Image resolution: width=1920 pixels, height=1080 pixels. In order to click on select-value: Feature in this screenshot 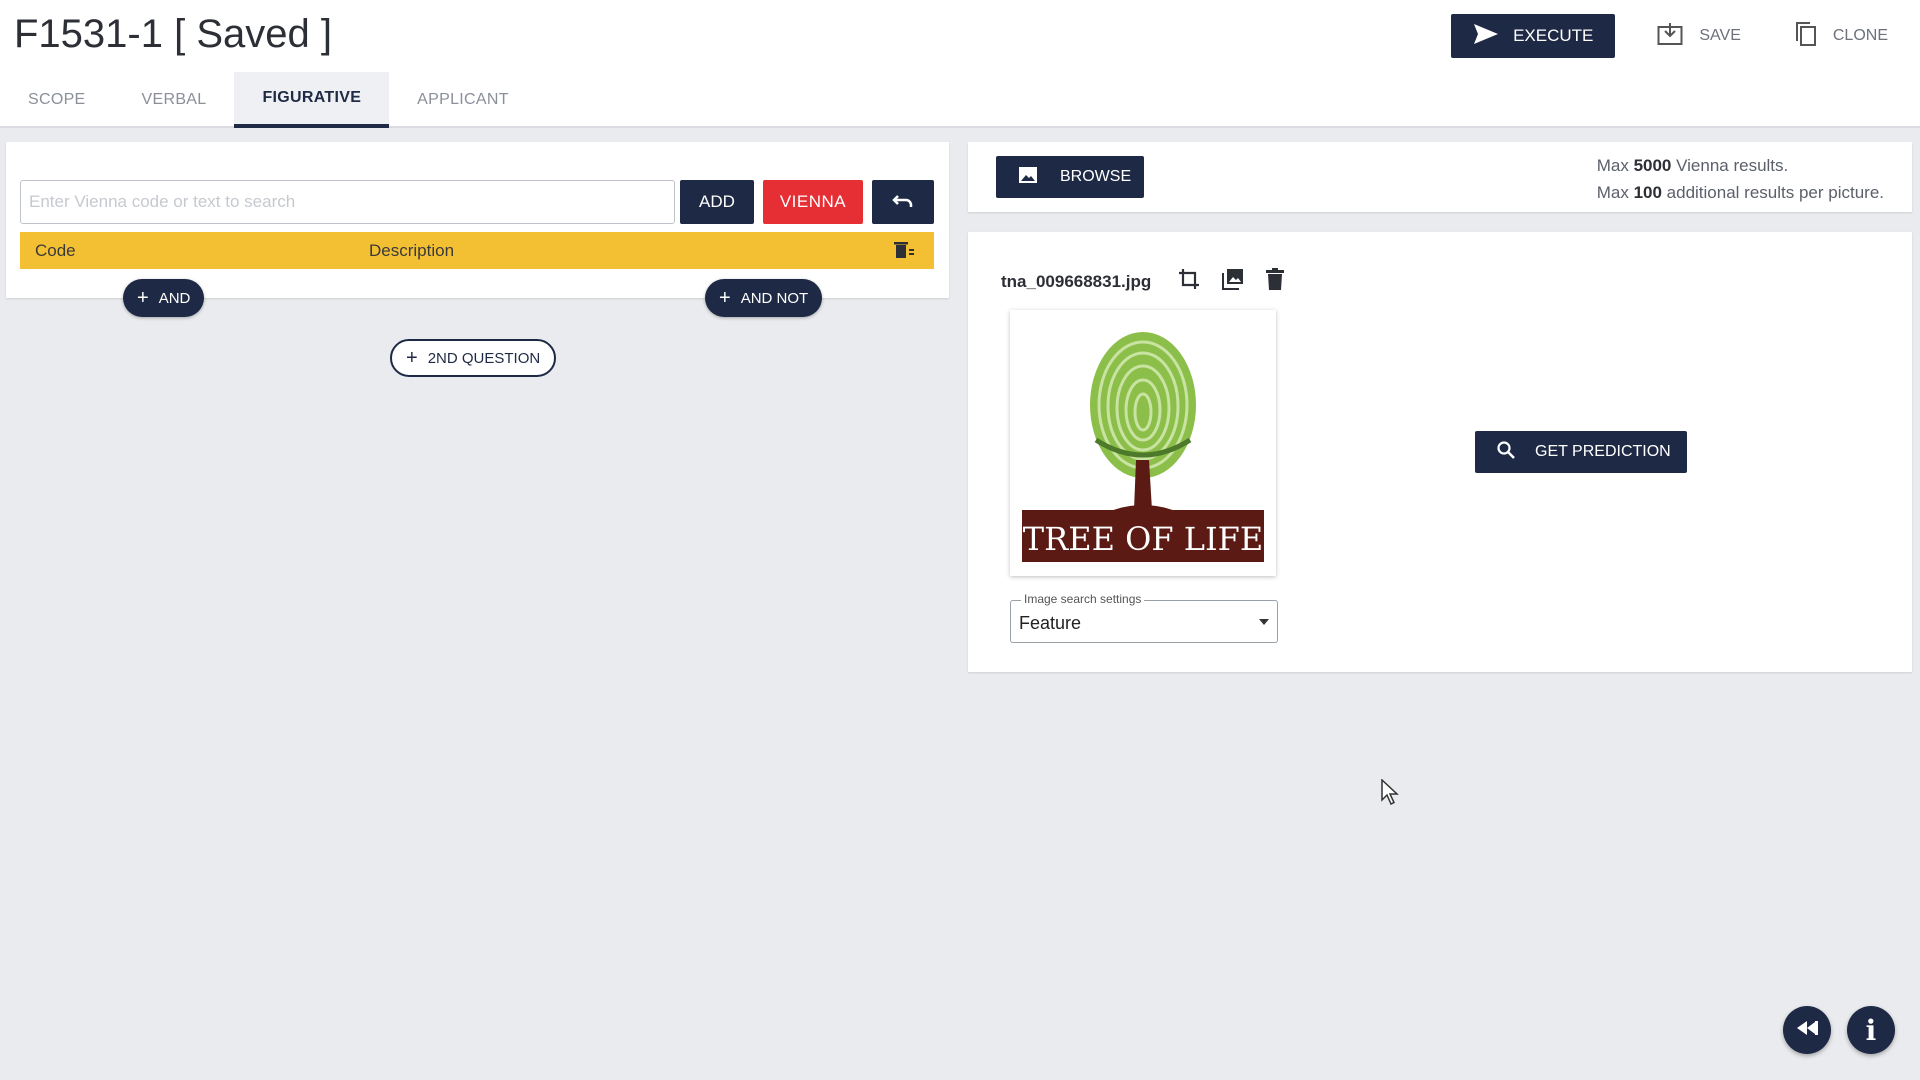, I will do `click(1050, 623)`.